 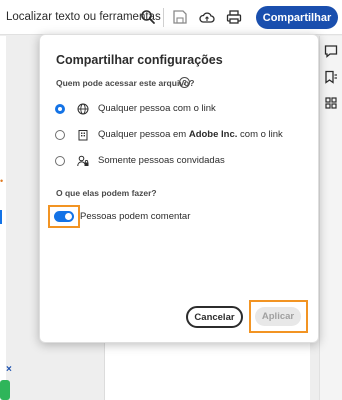 I want to click on comment-toggle-highlight, so click(x=64, y=216).